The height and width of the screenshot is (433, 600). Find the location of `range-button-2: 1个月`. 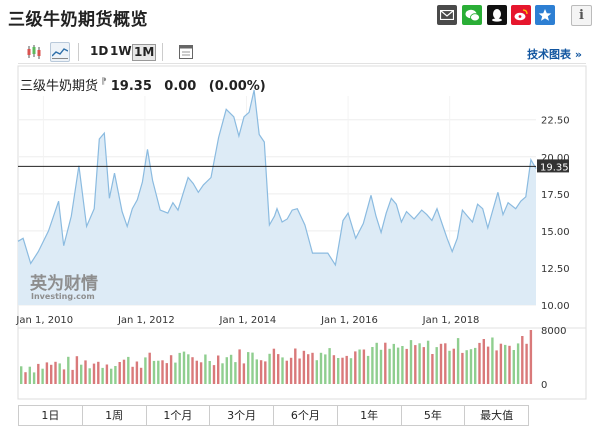

range-button-2: 1个月 is located at coordinates (178, 415).